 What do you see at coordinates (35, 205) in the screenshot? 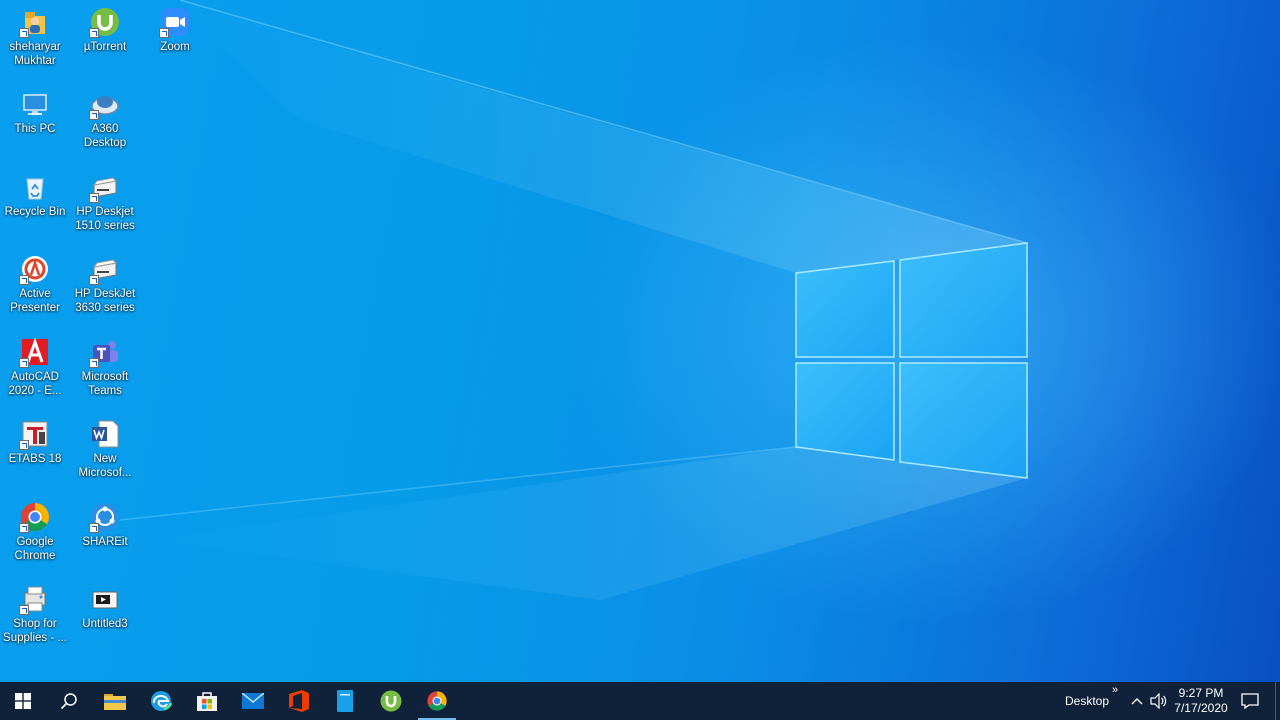
I see `desktop-icon-recycle-bin: Recycle Bin` at bounding box center [35, 205].